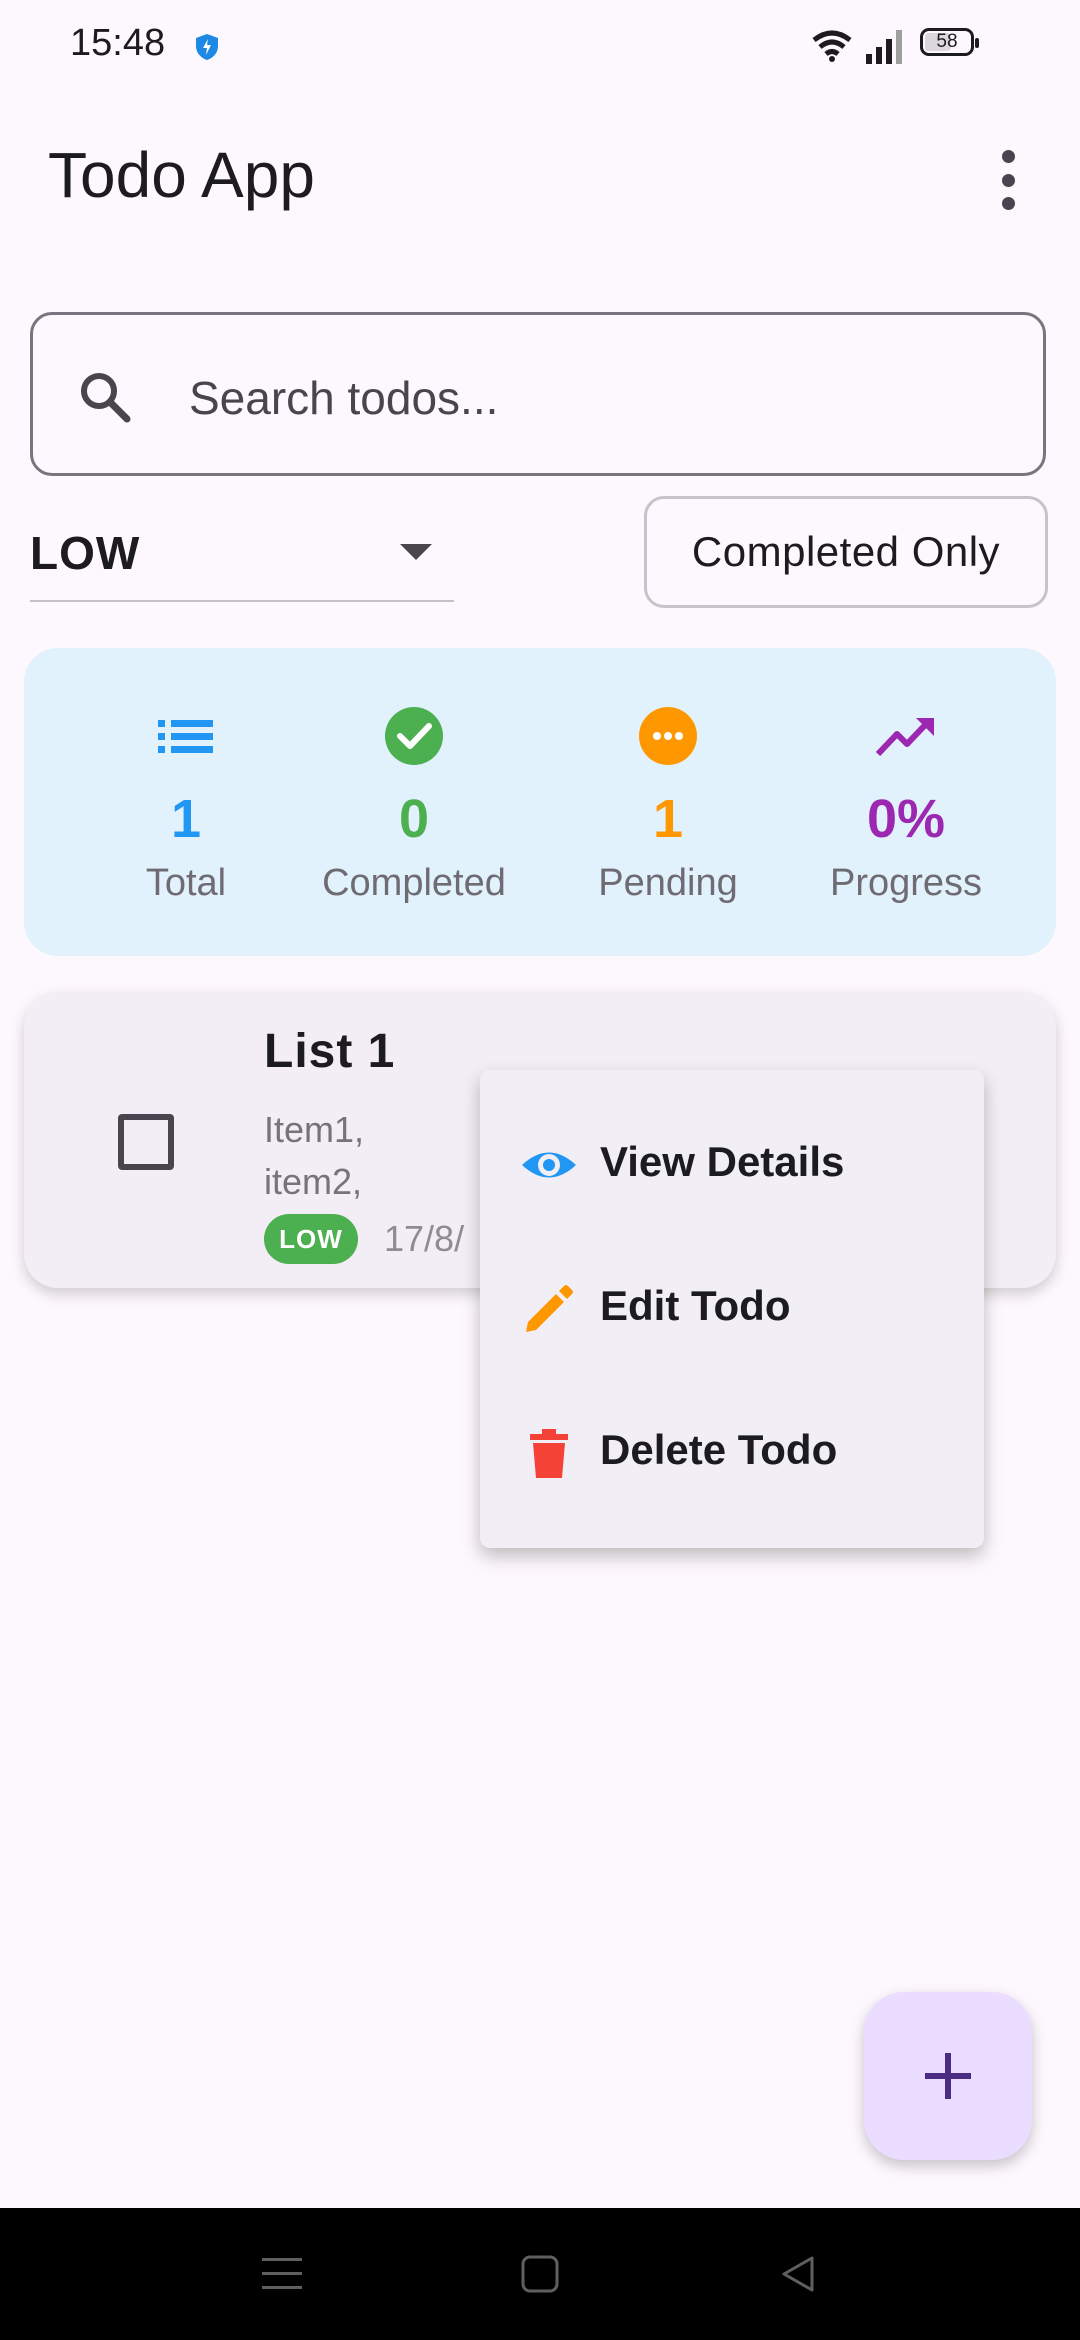 The height and width of the screenshot is (2340, 1080). I want to click on stat-progress-value: 0%, so click(906, 819).